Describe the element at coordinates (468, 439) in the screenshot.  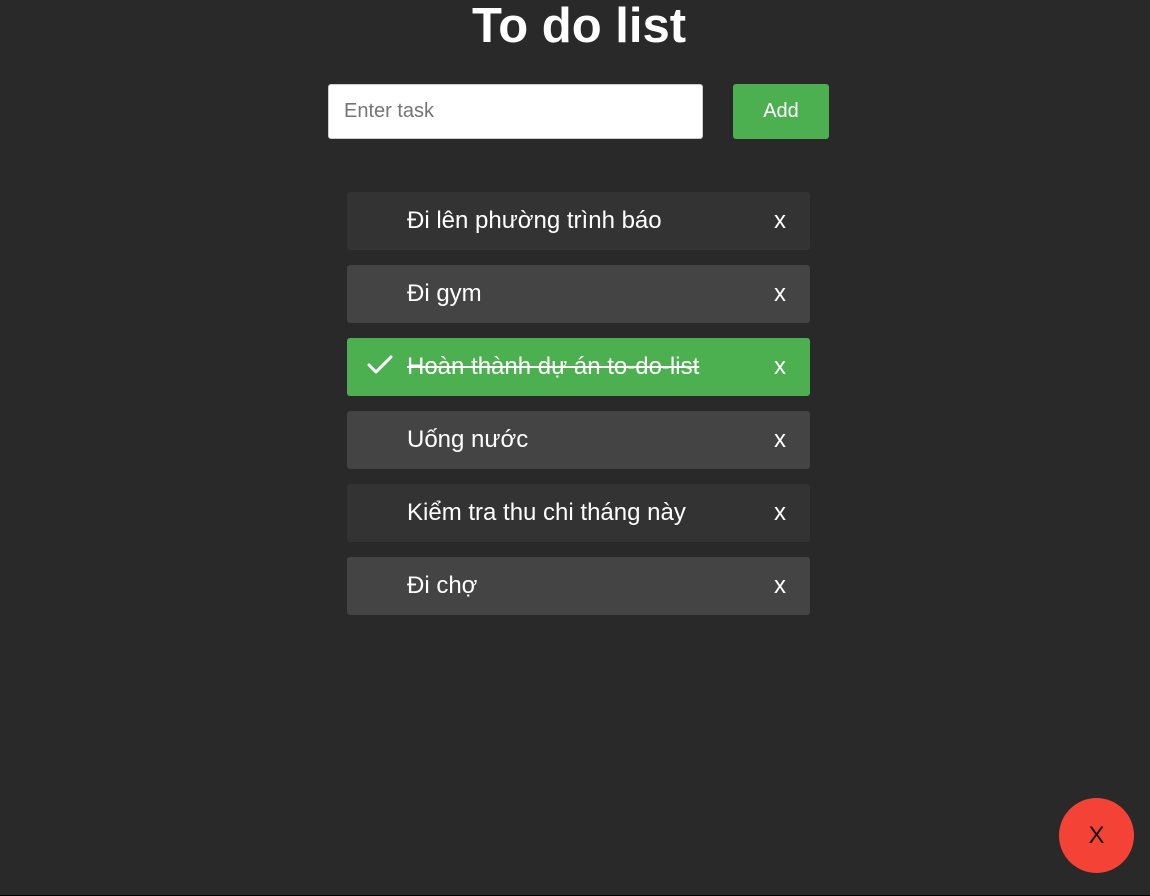
I see `todo-text: Uống nước` at that location.